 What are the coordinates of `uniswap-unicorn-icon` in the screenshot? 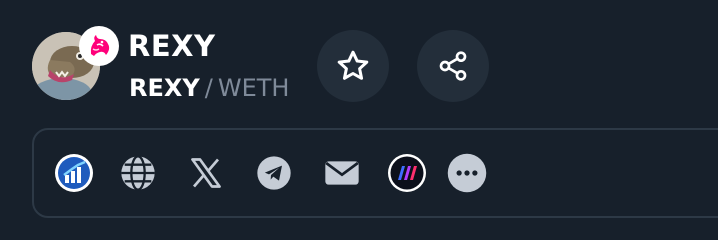 It's located at (99, 46).